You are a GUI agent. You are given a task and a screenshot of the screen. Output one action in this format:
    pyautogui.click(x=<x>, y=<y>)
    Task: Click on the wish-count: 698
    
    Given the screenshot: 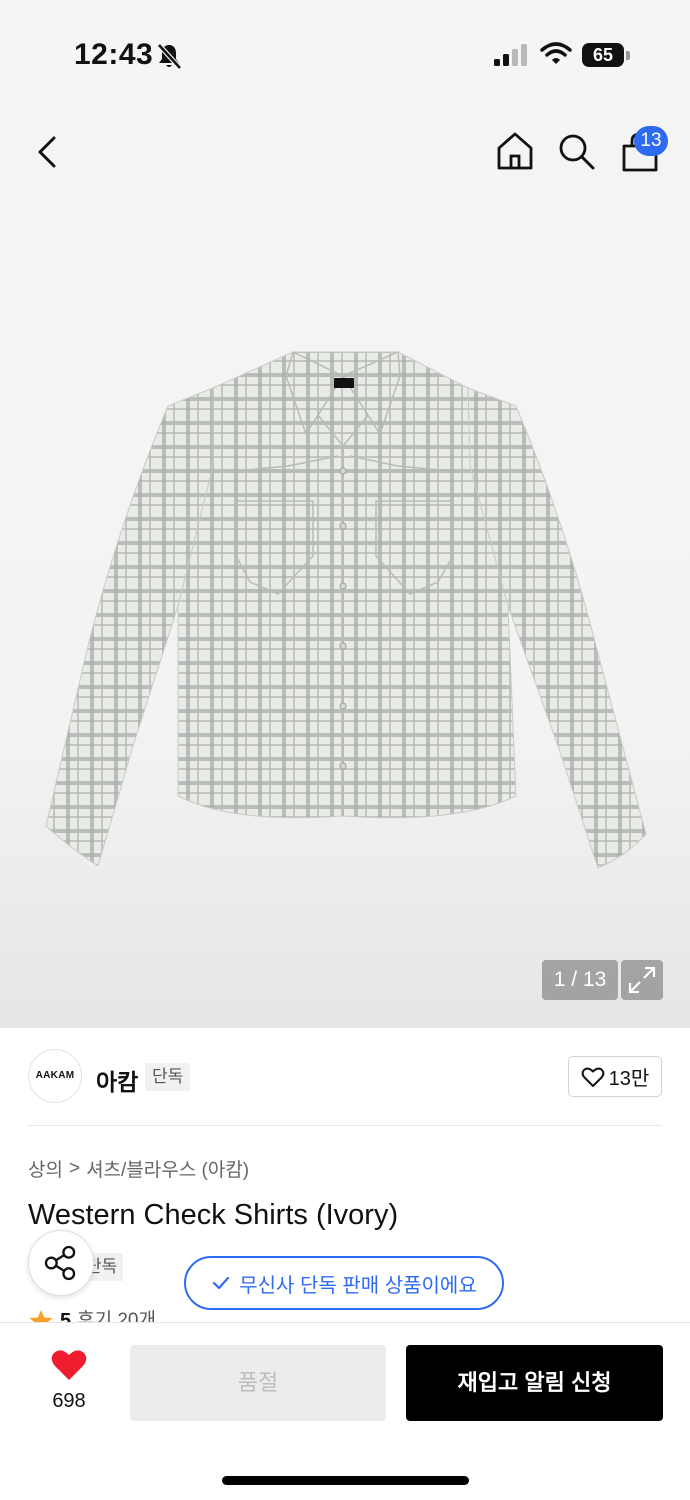 What is the action you would take?
    pyautogui.click(x=69, y=1401)
    